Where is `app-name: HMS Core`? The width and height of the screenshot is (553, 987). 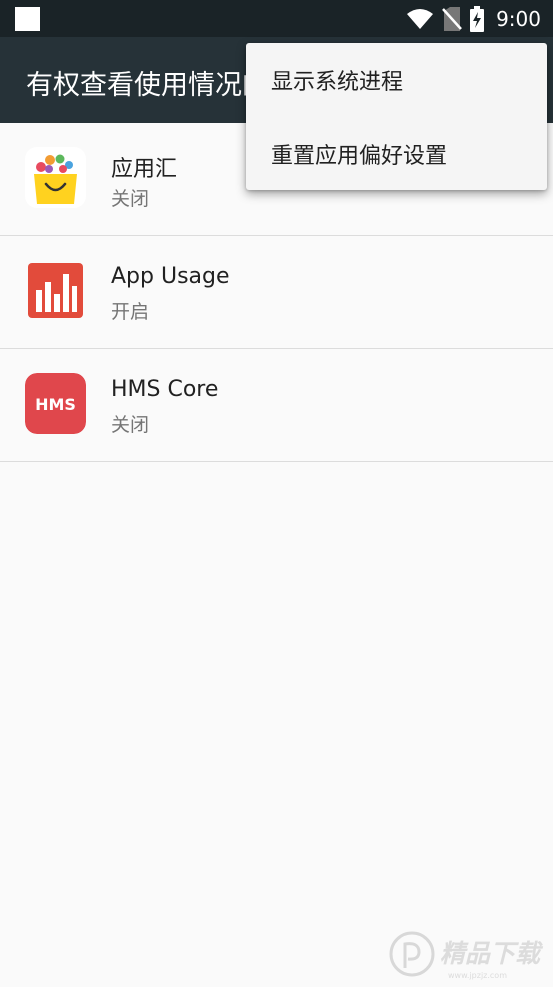
app-name: HMS Core is located at coordinates (165, 389).